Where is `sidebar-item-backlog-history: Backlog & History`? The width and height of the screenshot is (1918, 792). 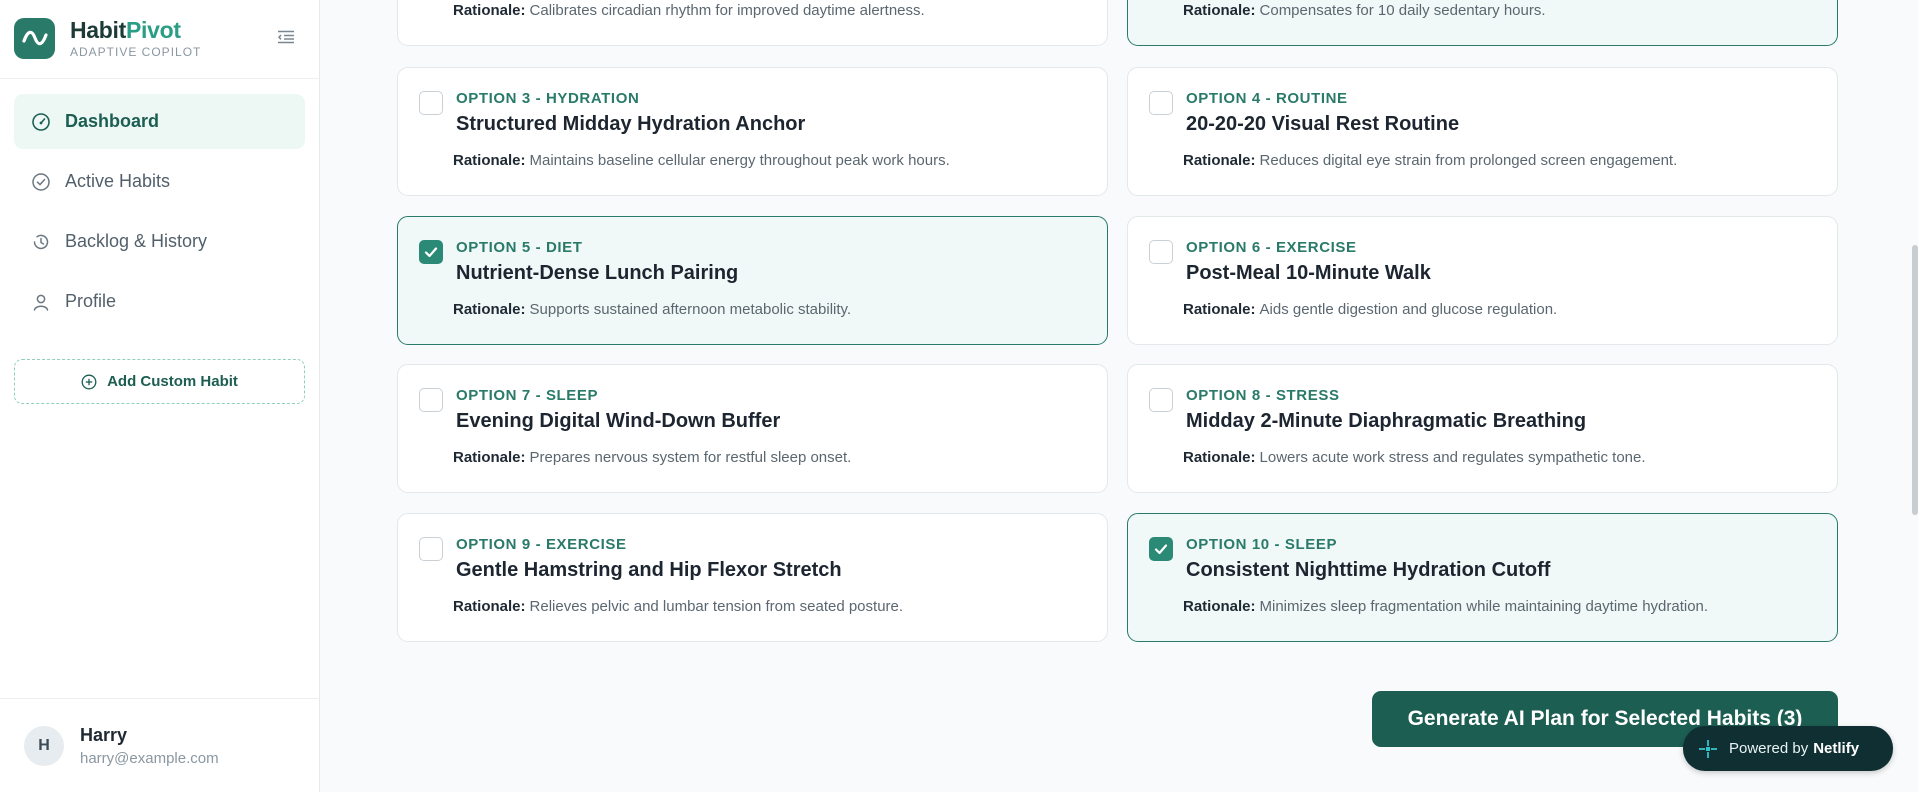 sidebar-item-backlog-history: Backlog & History is located at coordinates (159, 241).